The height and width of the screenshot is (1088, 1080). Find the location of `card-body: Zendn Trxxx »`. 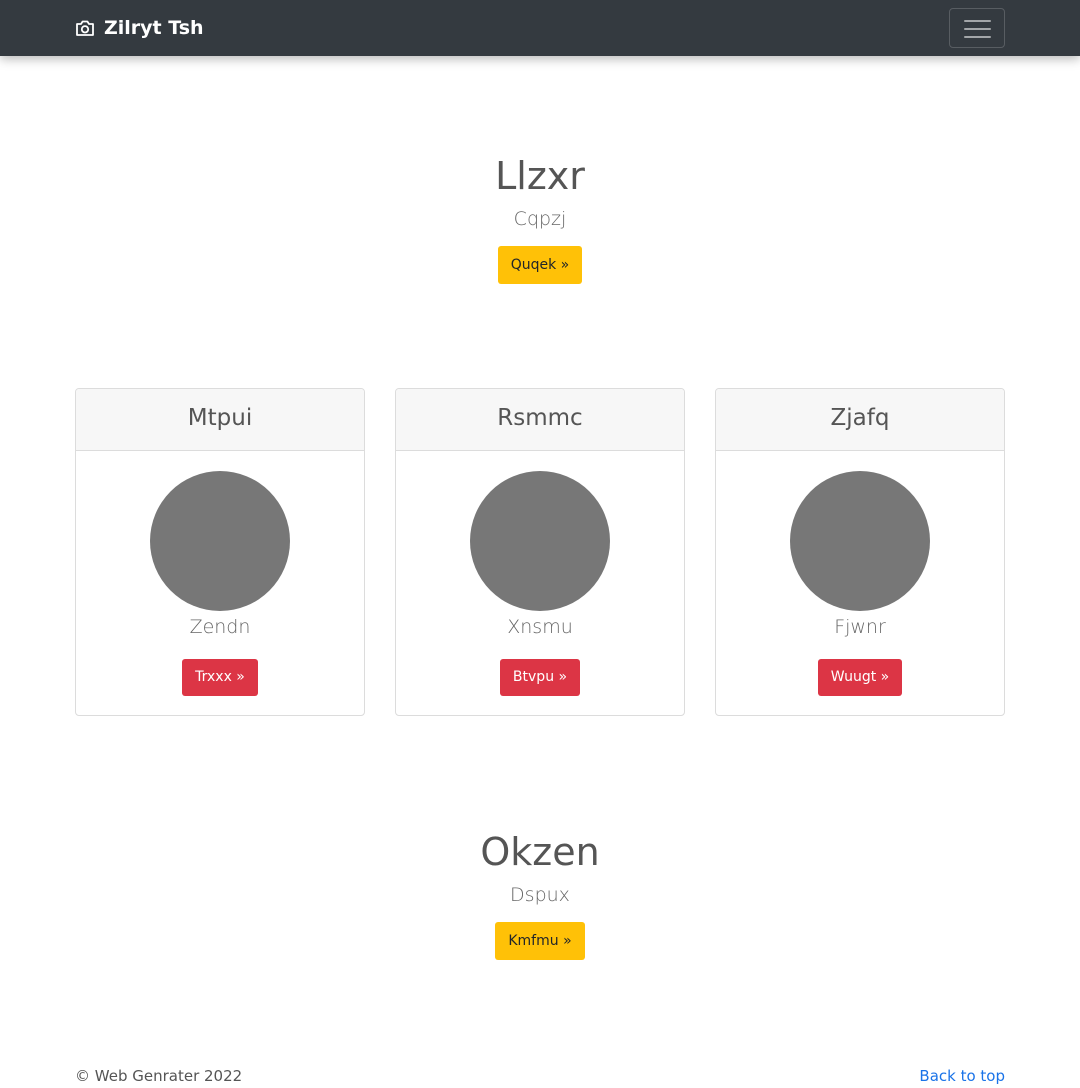

card-body: Zendn Trxxx » is located at coordinates (220, 583).